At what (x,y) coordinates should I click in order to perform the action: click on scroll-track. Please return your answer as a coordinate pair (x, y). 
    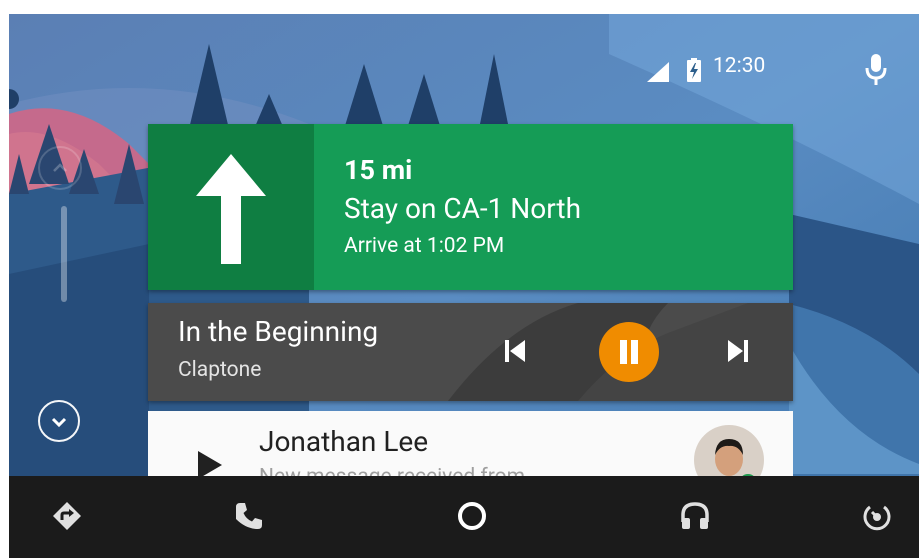
    Looking at the image, I should click on (64, 254).